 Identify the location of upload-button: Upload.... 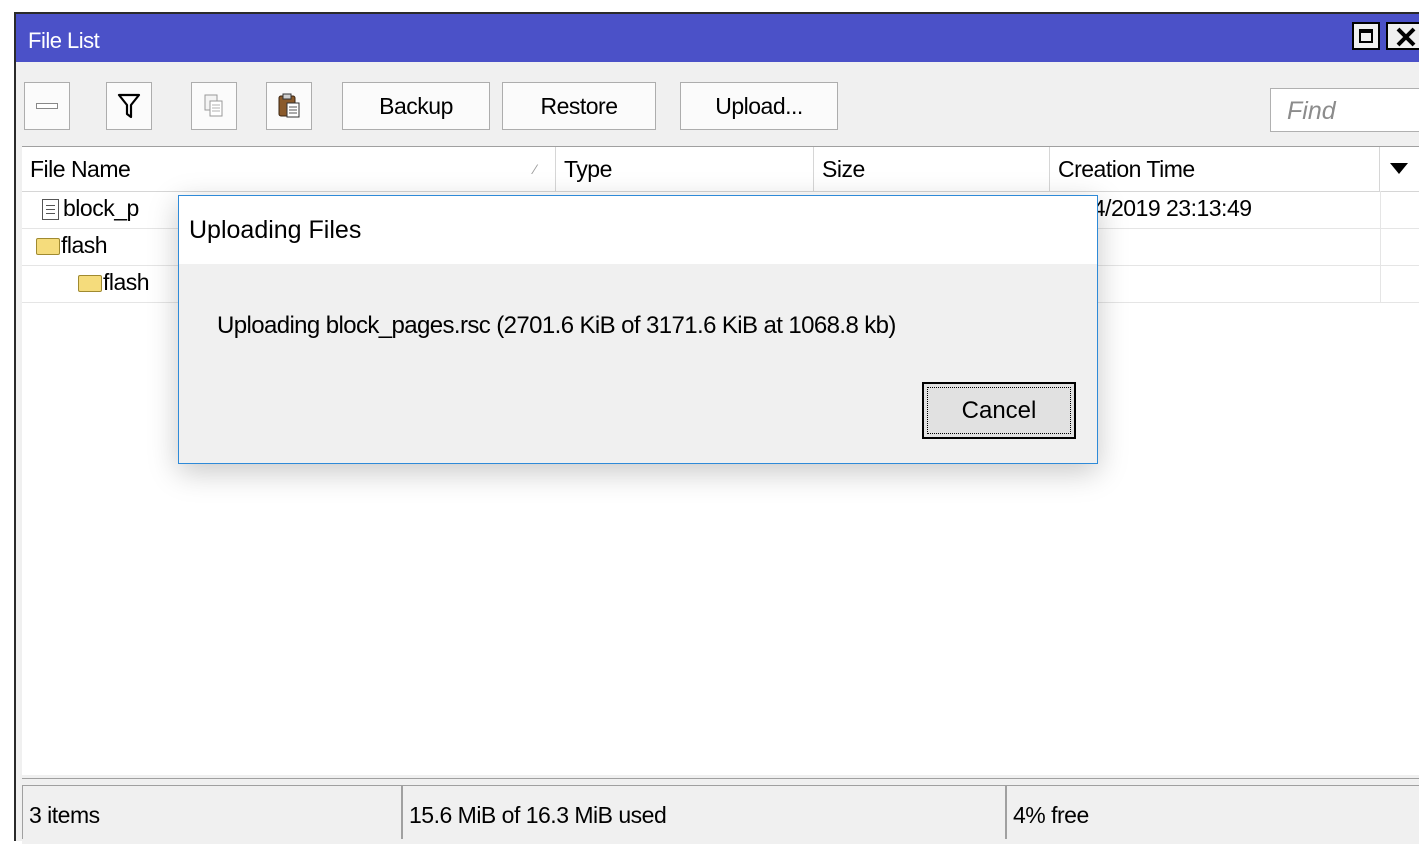
(759, 106).